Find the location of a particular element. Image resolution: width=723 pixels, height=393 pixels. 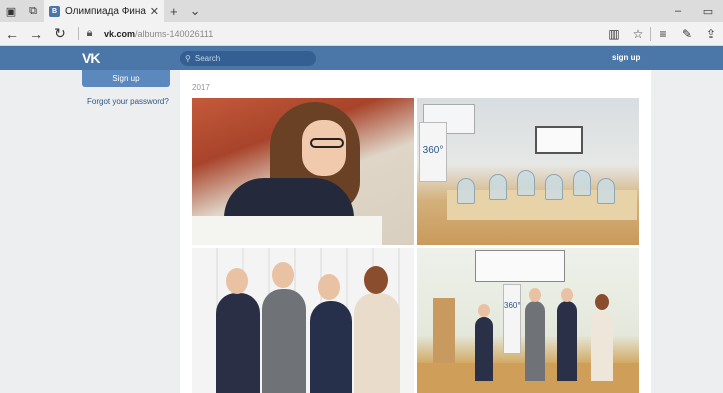

favorite-star-icon: ☆ is located at coordinates (638, 34).